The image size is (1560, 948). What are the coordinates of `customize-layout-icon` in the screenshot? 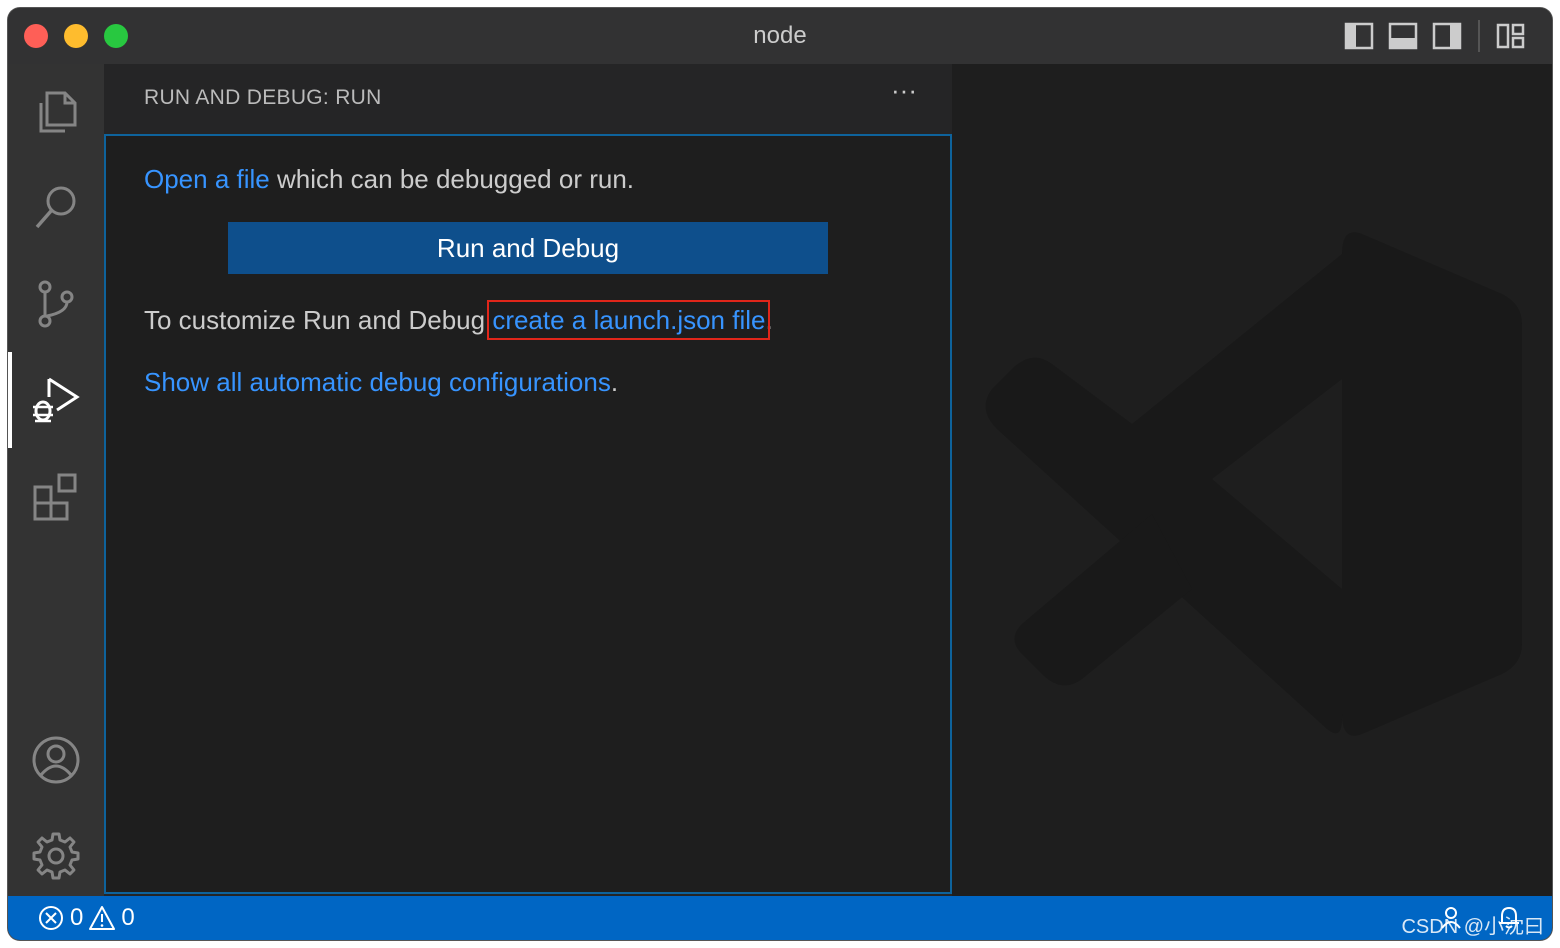 It's located at (1511, 36).